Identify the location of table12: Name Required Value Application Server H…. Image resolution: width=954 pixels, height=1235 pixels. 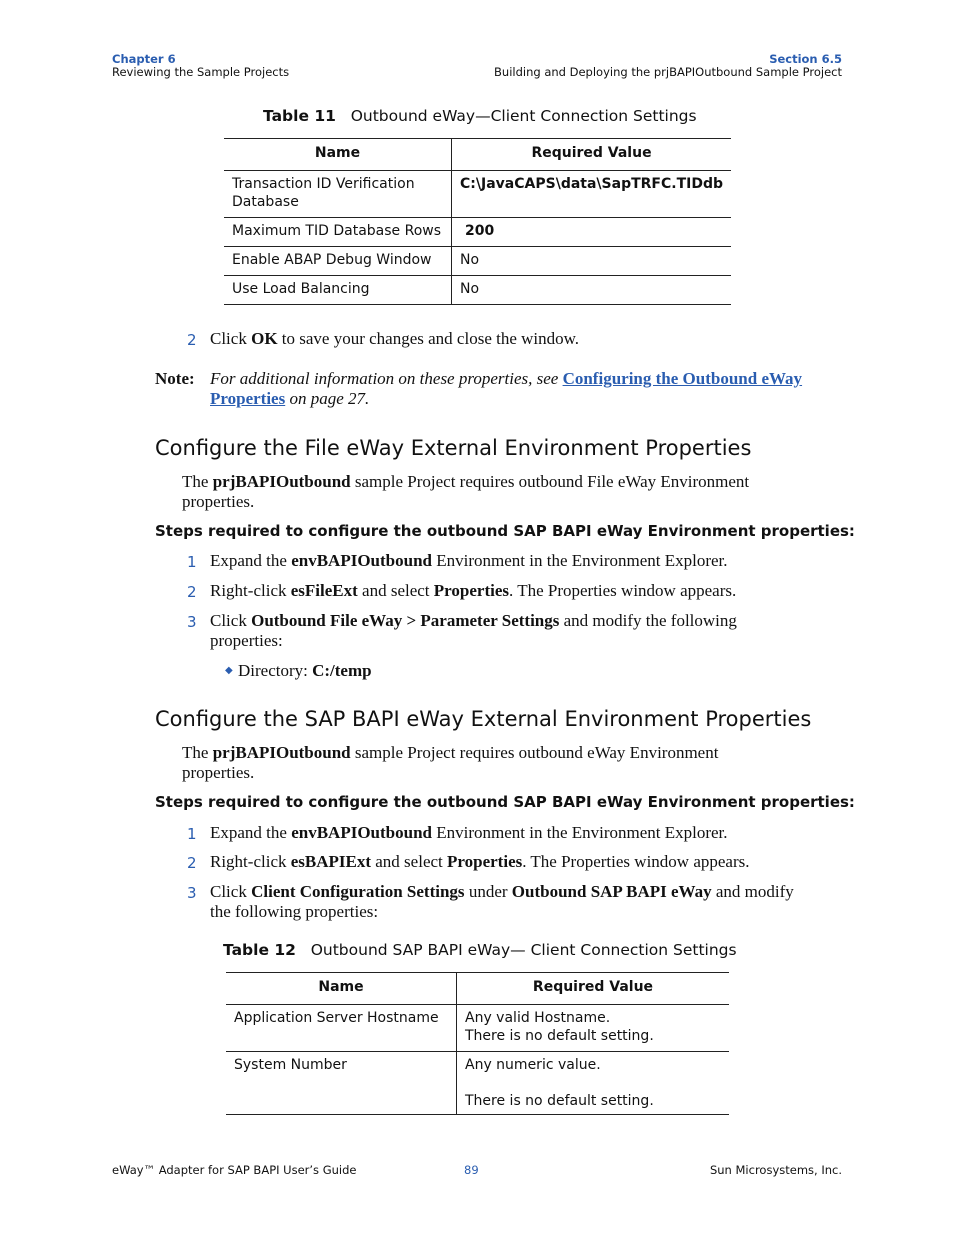
(477, 1043).